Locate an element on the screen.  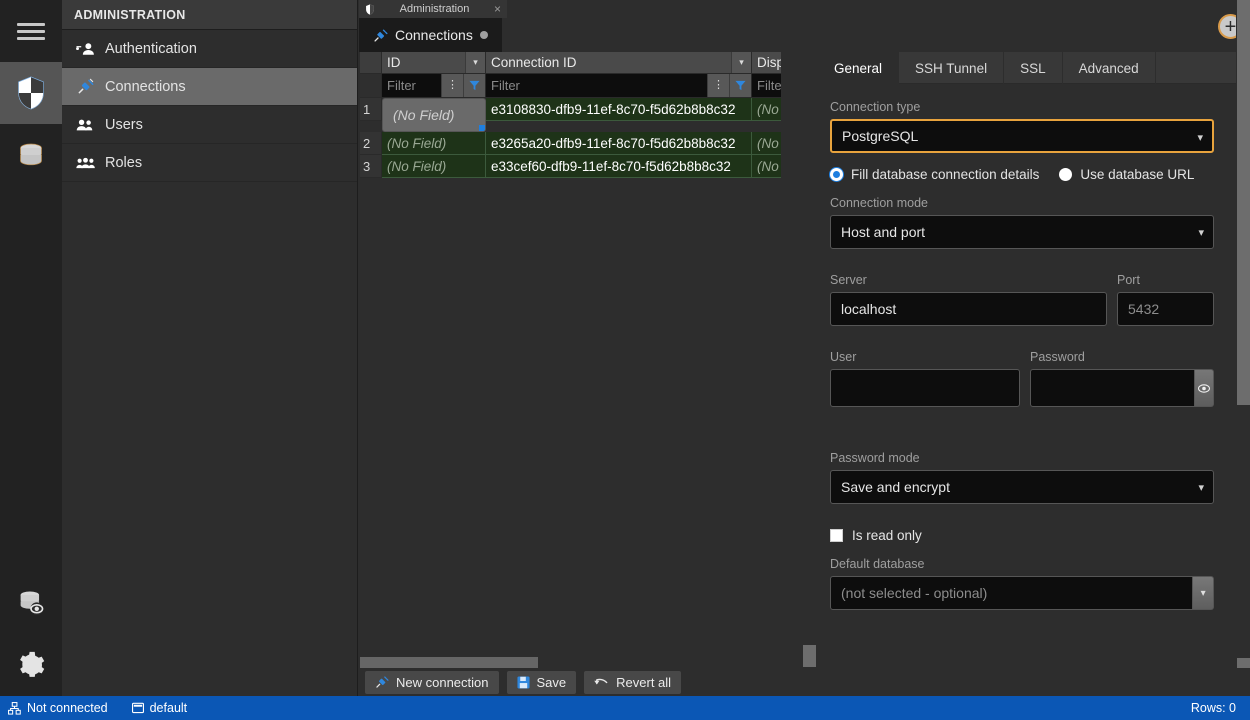
sidebar-item-label: Authentication is located at coordinates (151, 48).